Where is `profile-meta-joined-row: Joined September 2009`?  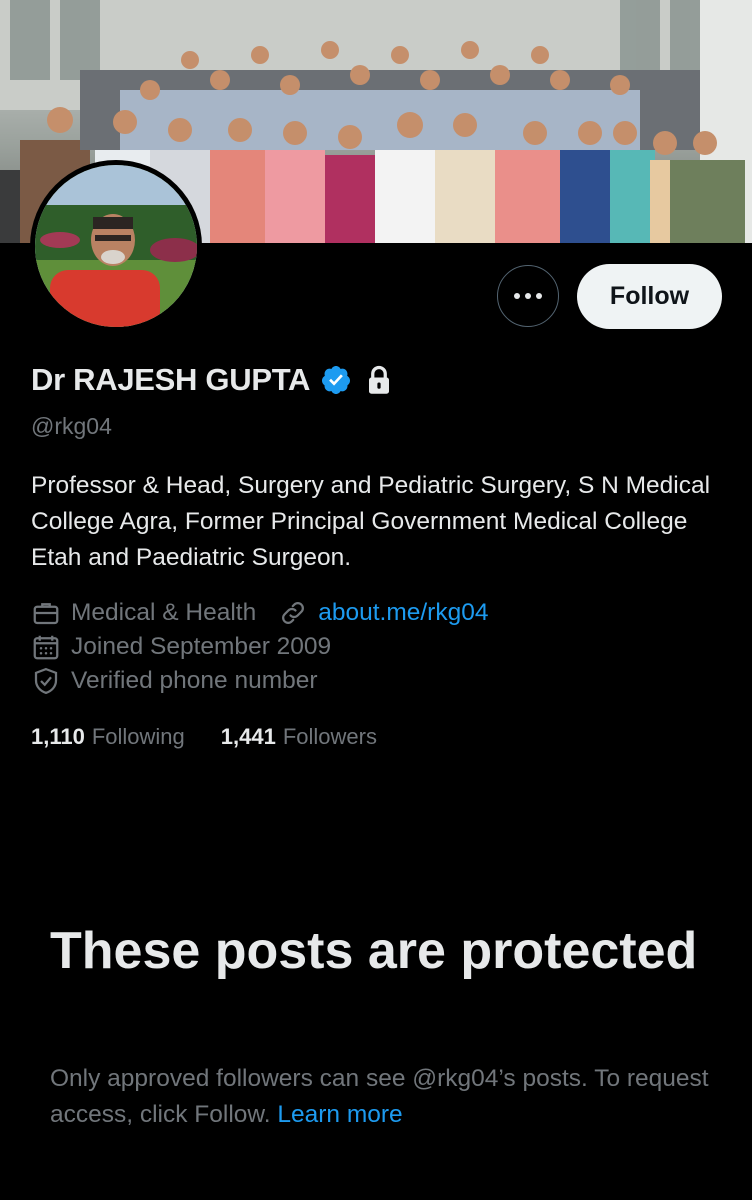
profile-meta-joined-row: Joined September 2009 is located at coordinates (181, 647).